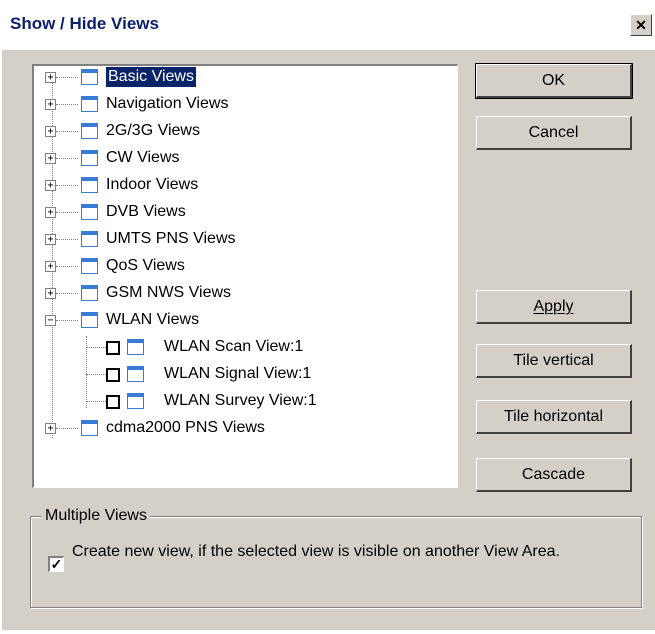 This screenshot has width=655, height=634. Describe the element at coordinates (233, 347) in the screenshot. I see `wlan-child-label: WLAN Scan View:1` at that location.